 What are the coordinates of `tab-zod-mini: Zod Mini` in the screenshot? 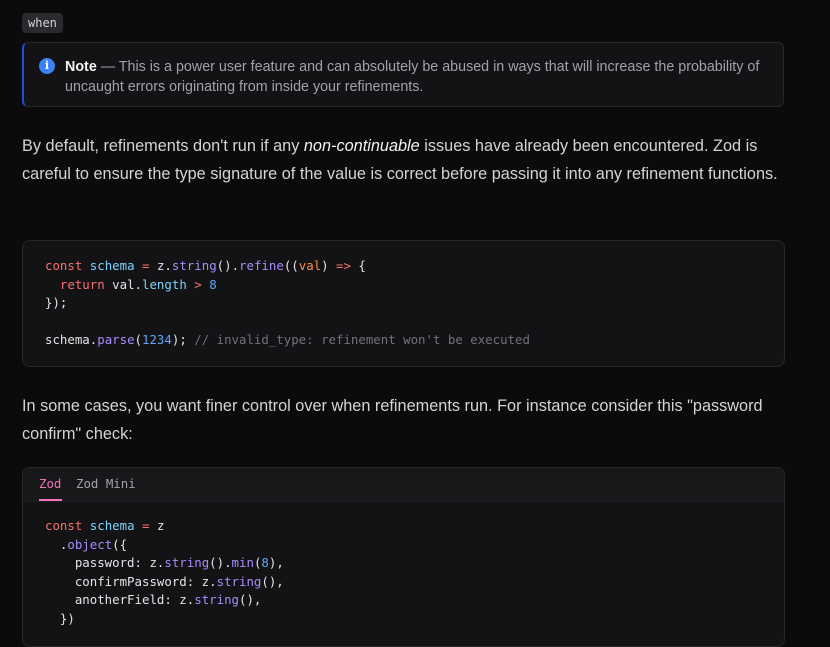 It's located at (106, 483).